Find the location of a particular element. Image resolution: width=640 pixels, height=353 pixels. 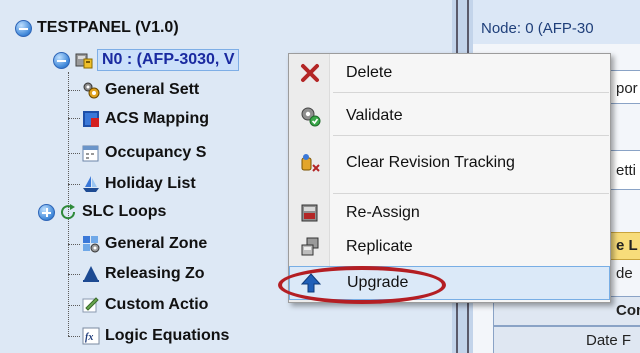

tree-item-acs-mapping: ACS Mapping is located at coordinates (145, 119).